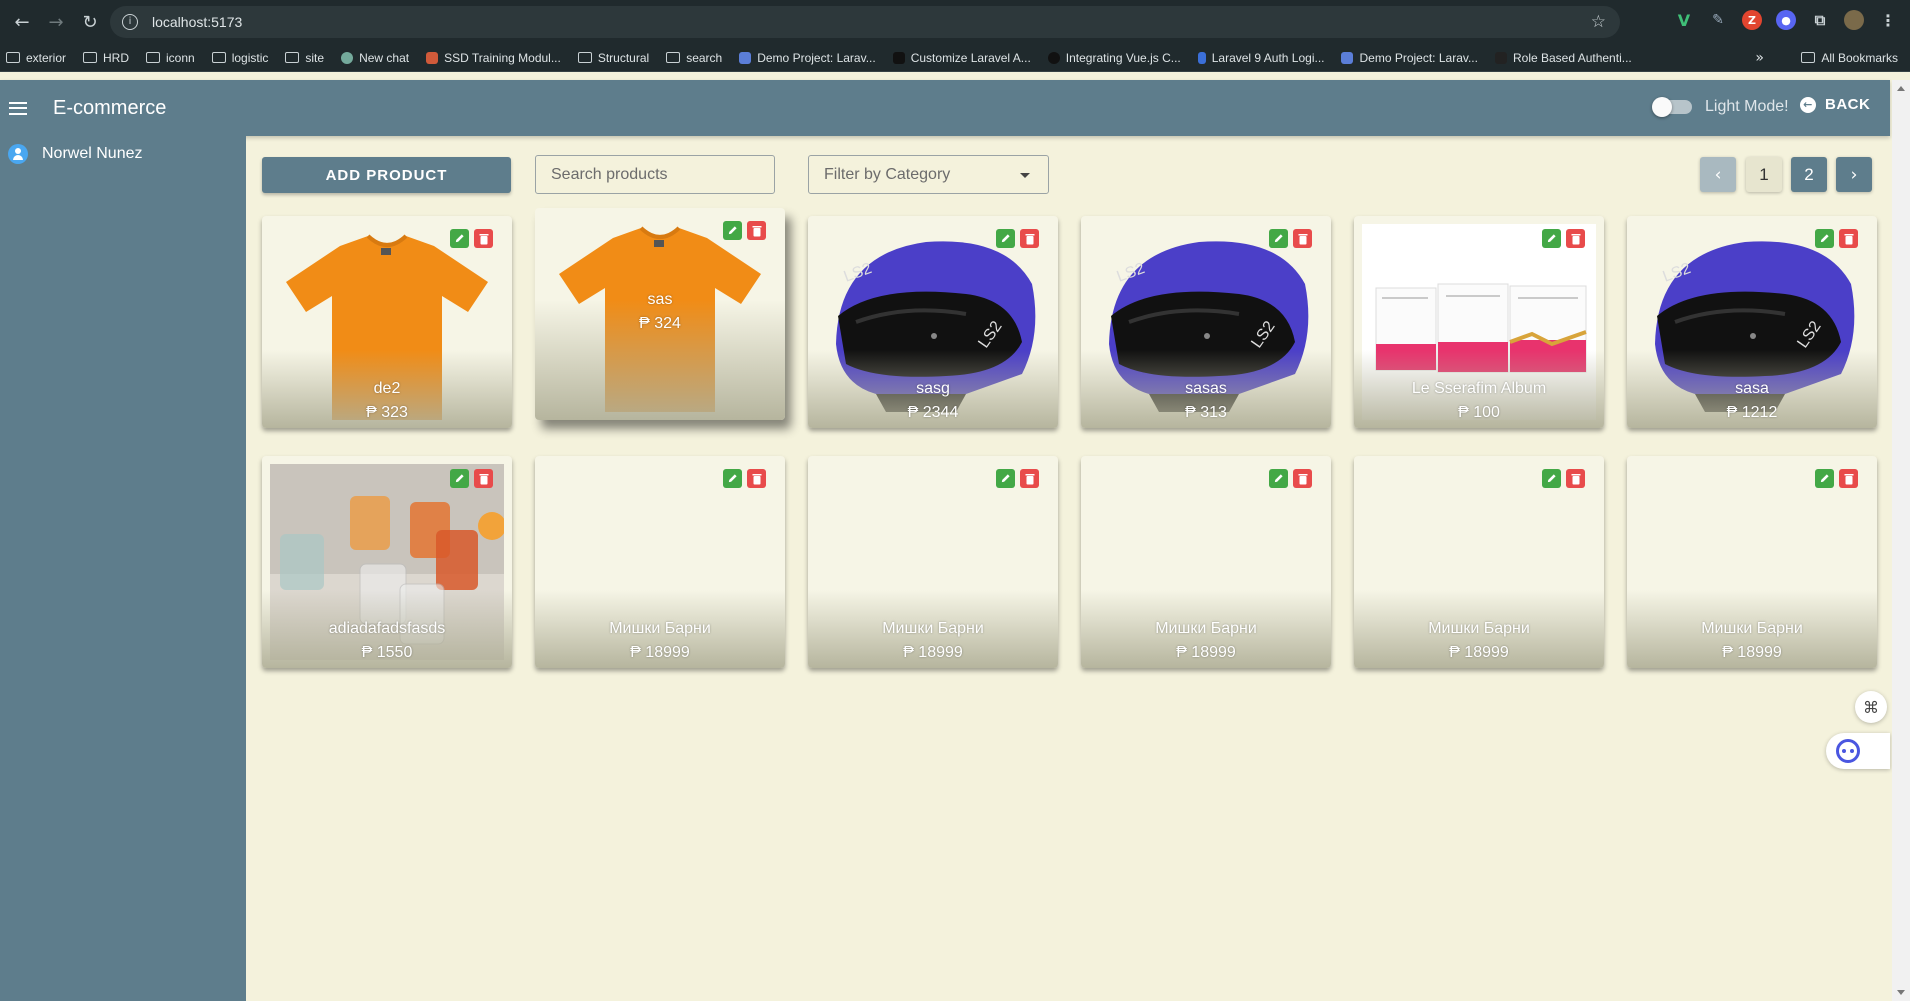  I want to click on user-name: Norwel Nunez, so click(92, 153).